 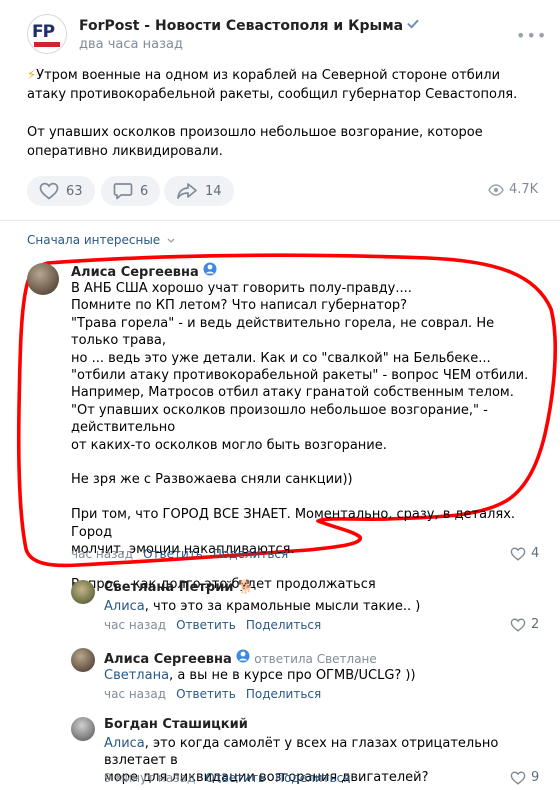 What do you see at coordinates (212, 480) in the screenshot?
I see `comment-line: Не зря же с Развожаева сняли санкции))` at bounding box center [212, 480].